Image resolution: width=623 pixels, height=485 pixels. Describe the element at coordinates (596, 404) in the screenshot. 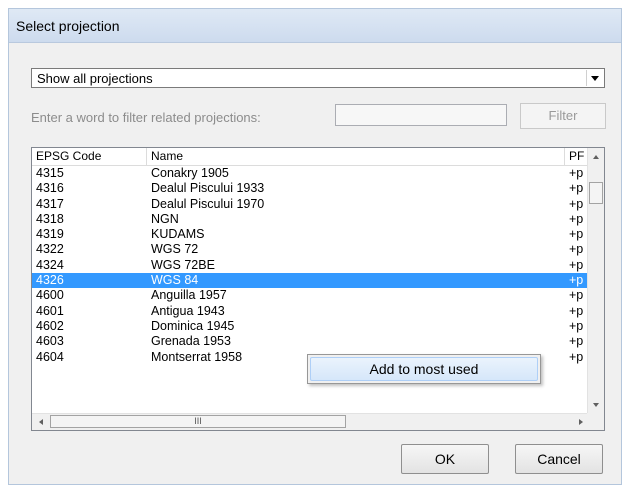

I see `scroll-down-icon` at that location.